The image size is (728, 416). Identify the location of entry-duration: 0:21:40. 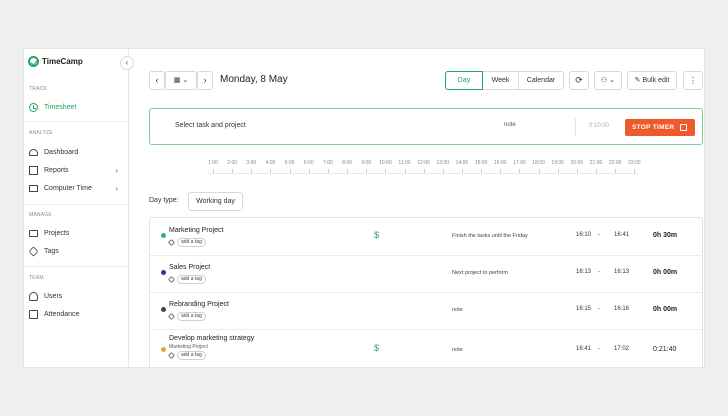
(664, 349).